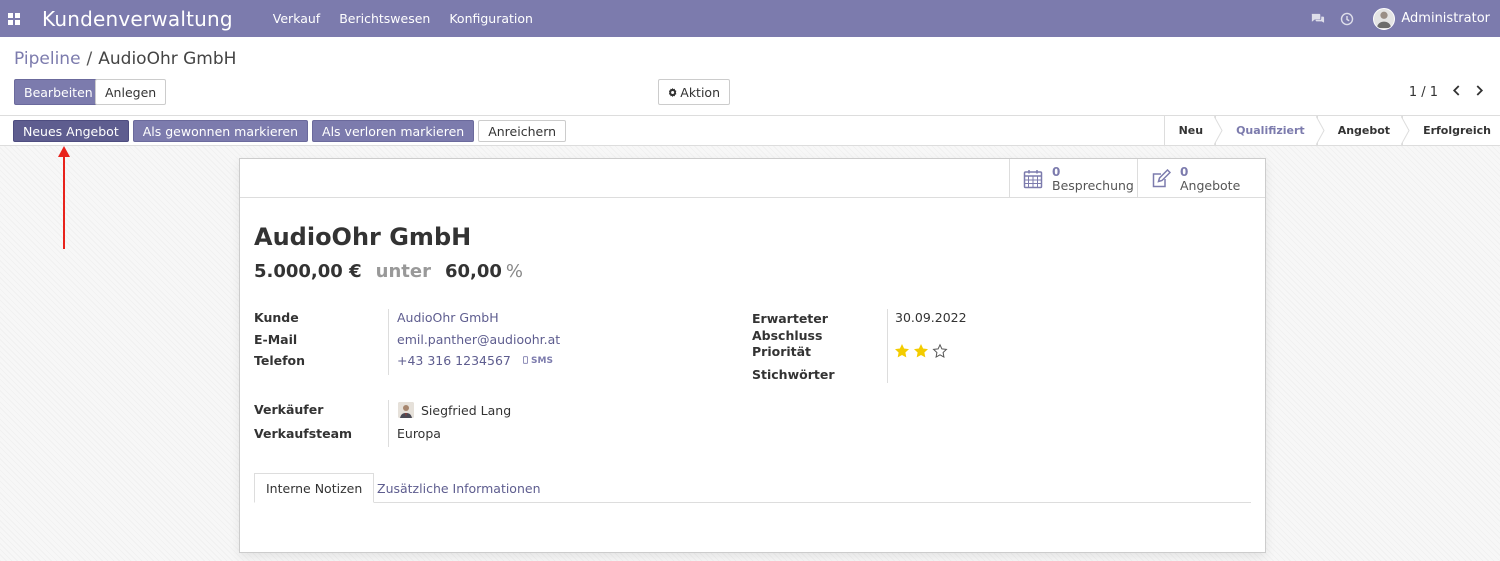 This screenshot has width=1500, height=561. I want to click on mobile-icon, so click(525, 359).